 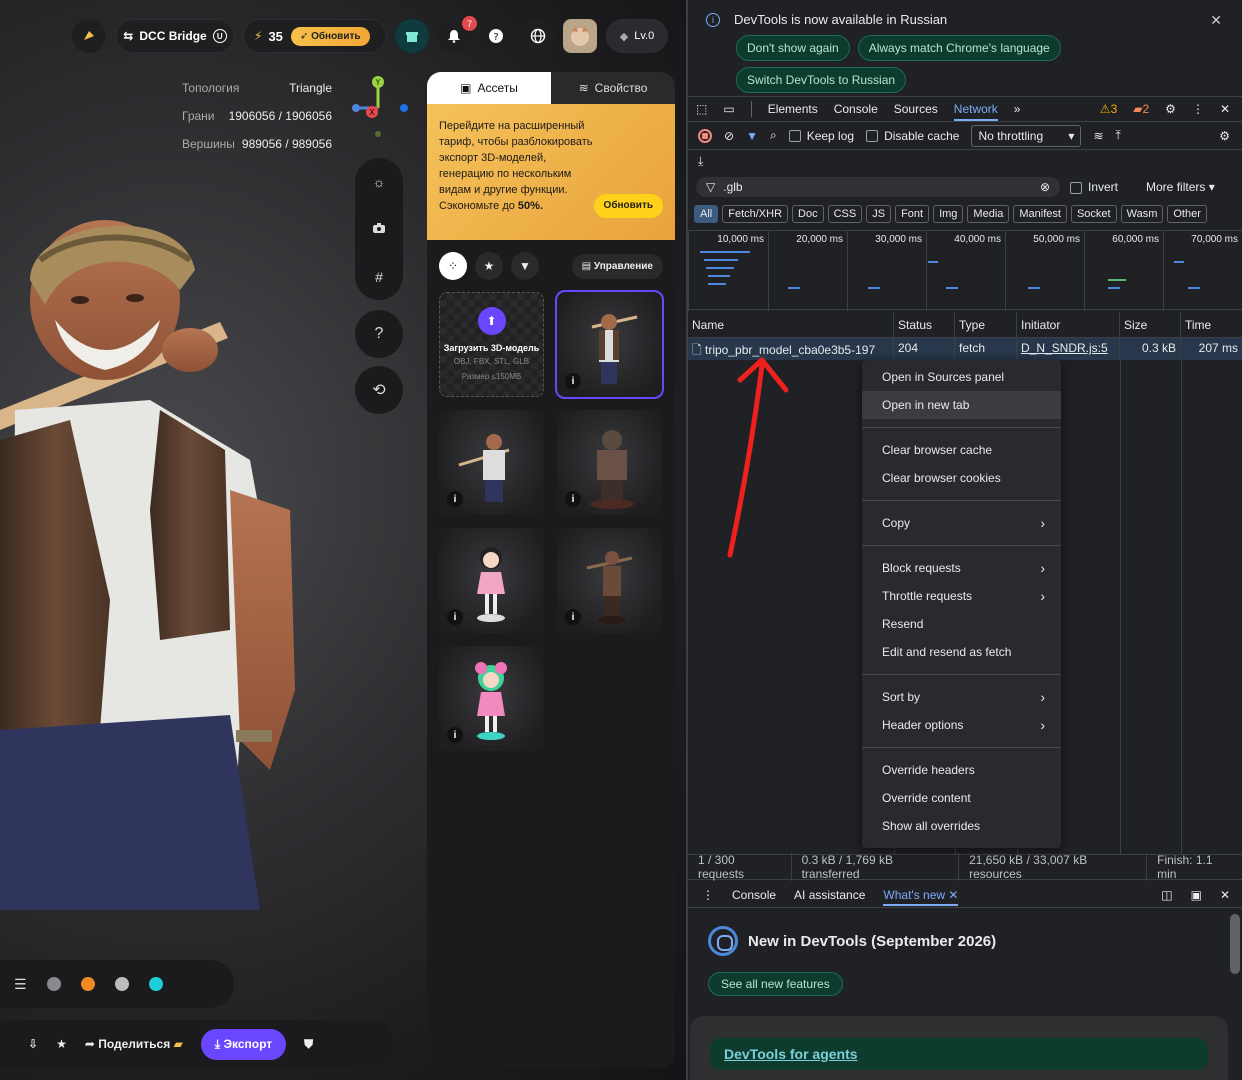 What do you see at coordinates (1198, 109) in the screenshot?
I see `kebab-menu-icon: ⋮` at bounding box center [1198, 109].